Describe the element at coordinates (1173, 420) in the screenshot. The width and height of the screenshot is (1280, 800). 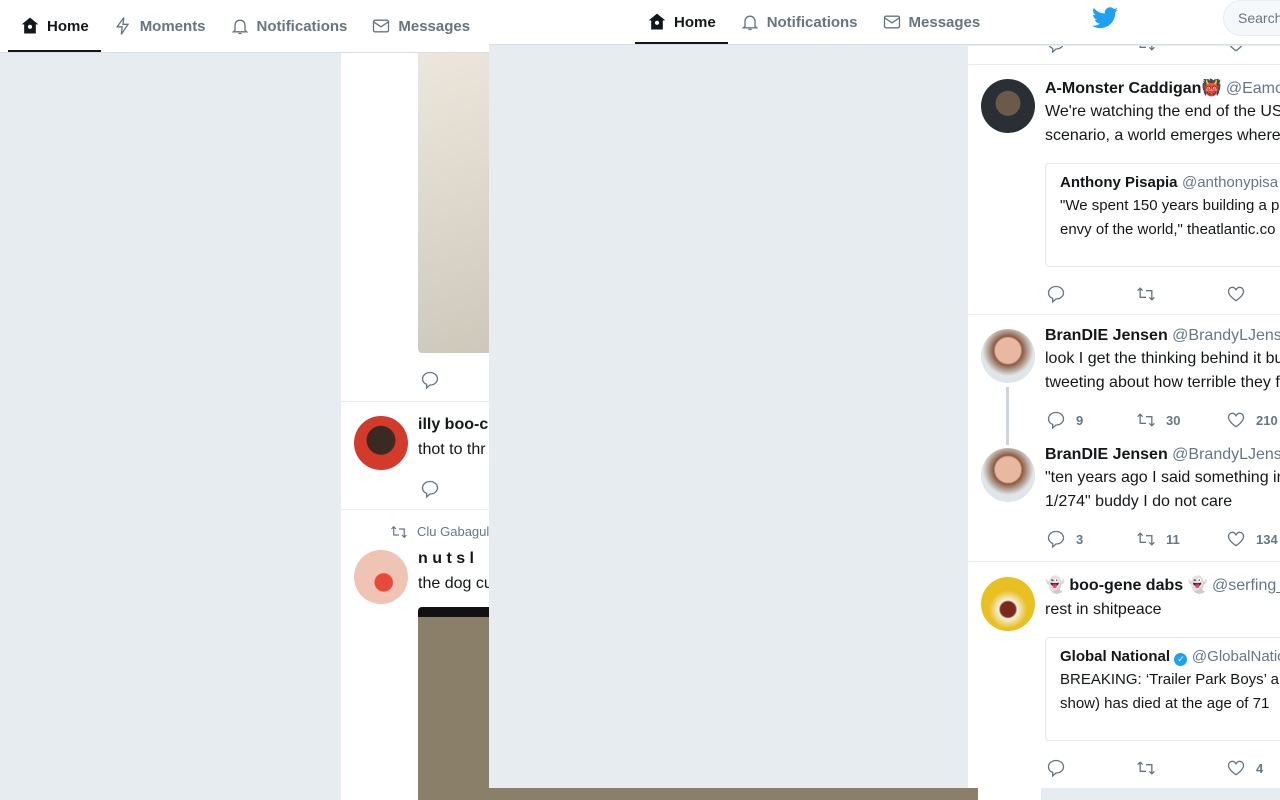
I see `retweet-count: 30` at that location.